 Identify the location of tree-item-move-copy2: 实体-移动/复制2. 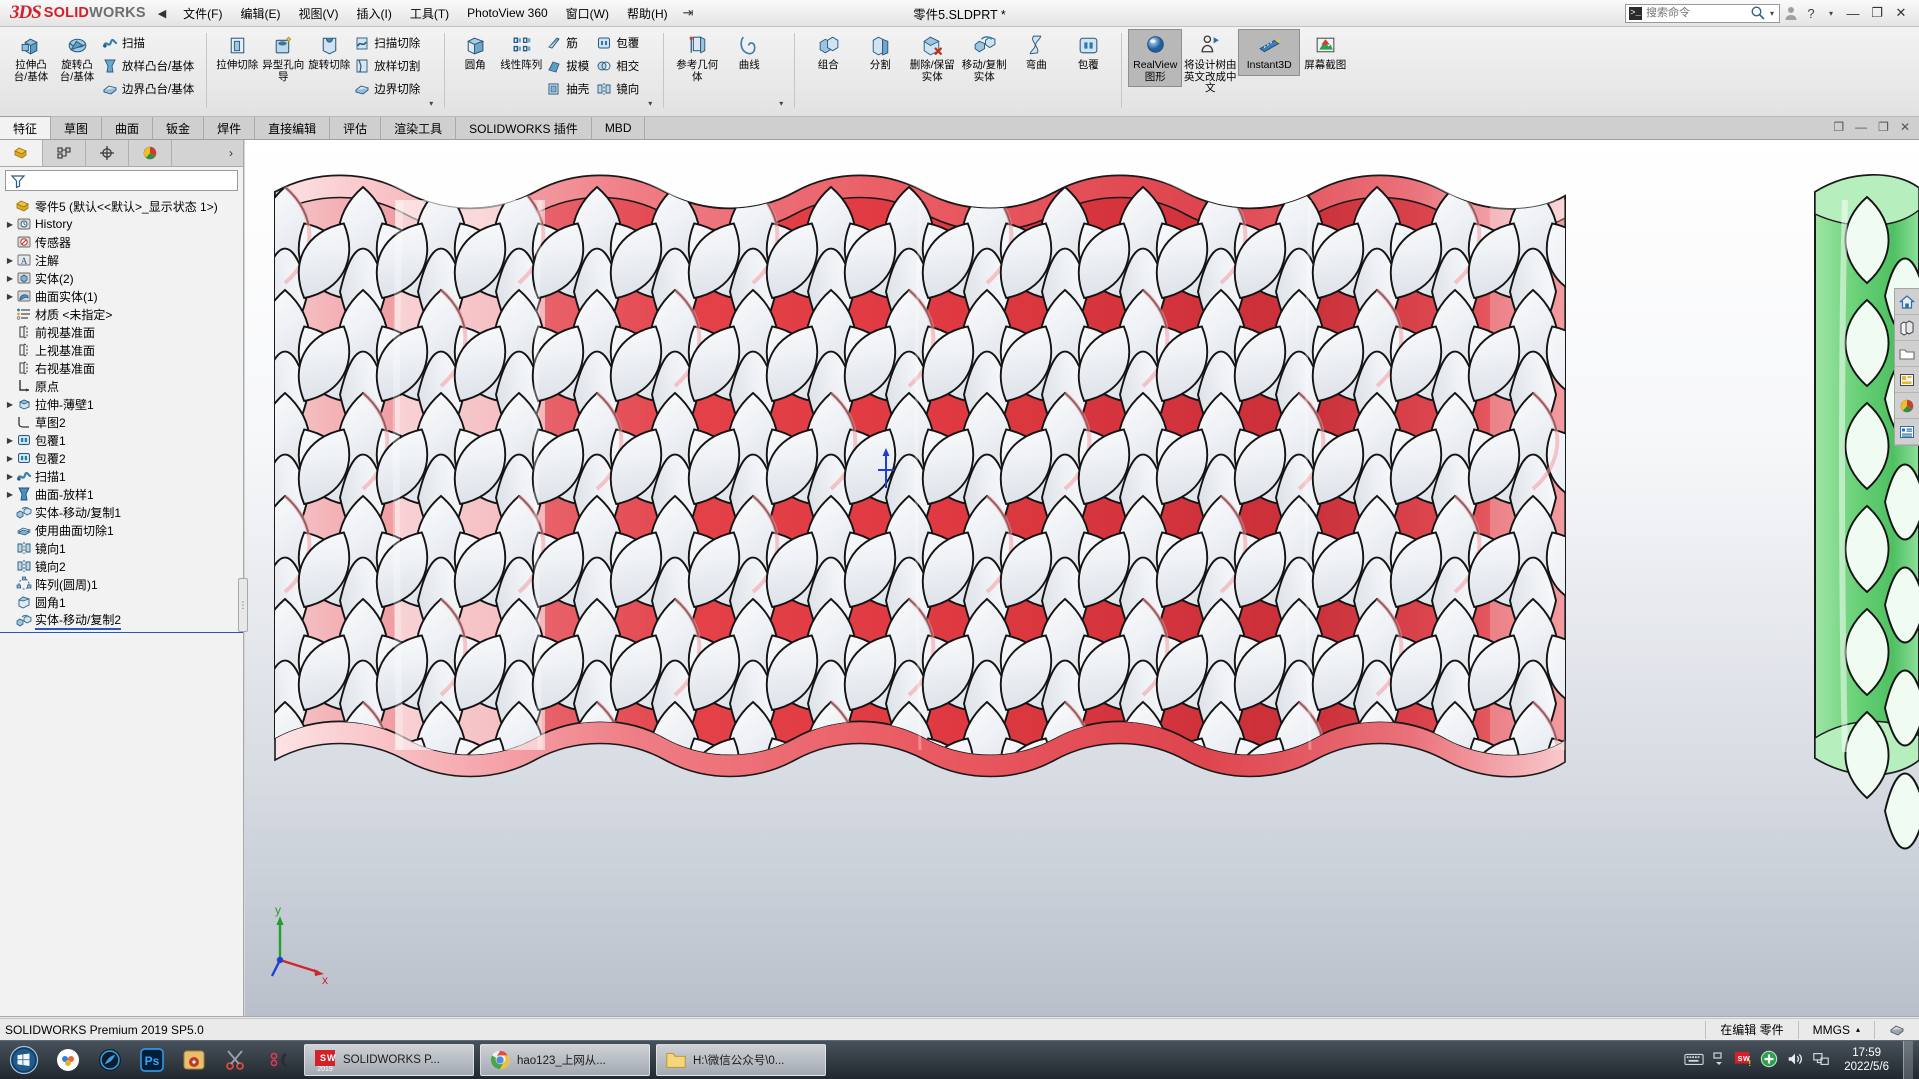
(121, 620).